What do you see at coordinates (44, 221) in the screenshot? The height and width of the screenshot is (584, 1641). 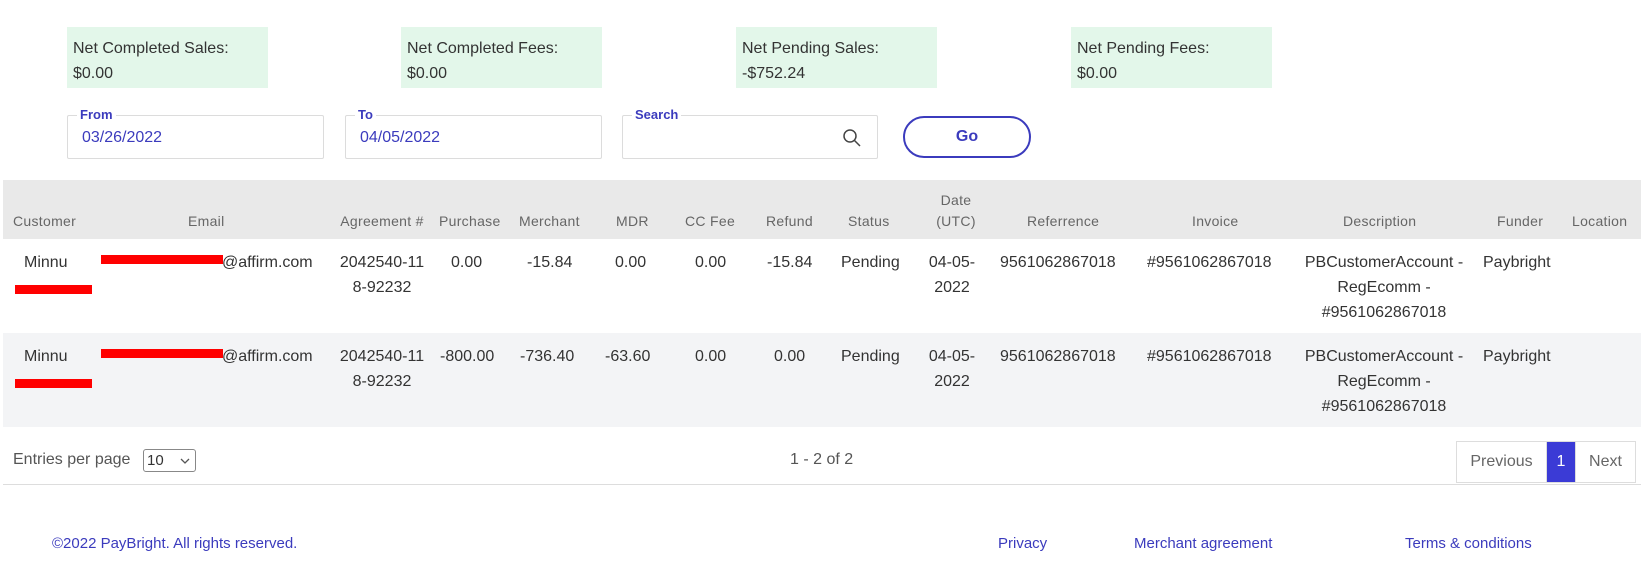 I see `header-customer: Customer` at bounding box center [44, 221].